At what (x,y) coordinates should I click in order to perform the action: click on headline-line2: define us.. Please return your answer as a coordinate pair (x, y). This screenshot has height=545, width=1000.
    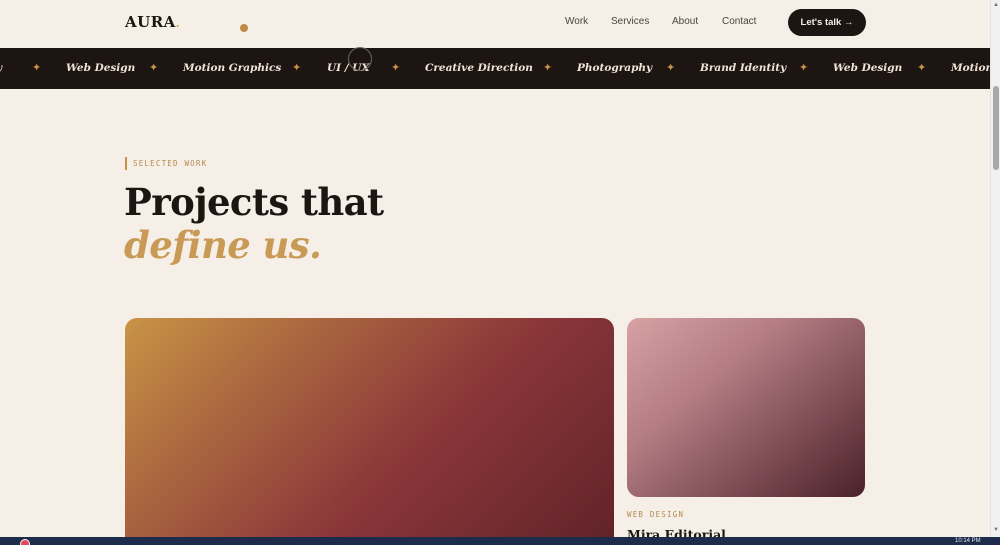
    Looking at the image, I should click on (223, 245).